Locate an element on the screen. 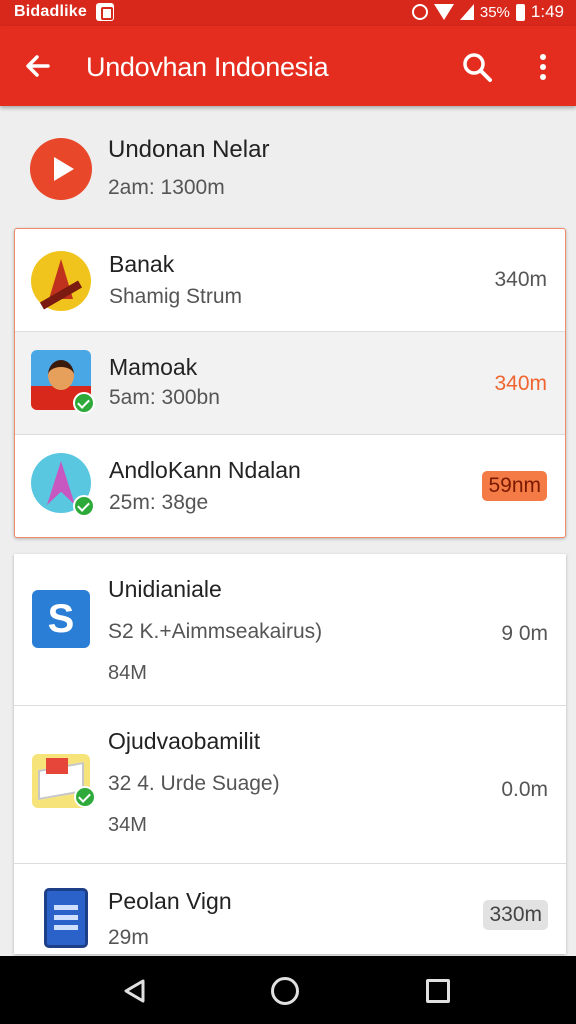 This screenshot has height=1024, width=576. item-name: Banak is located at coordinates (142, 264).